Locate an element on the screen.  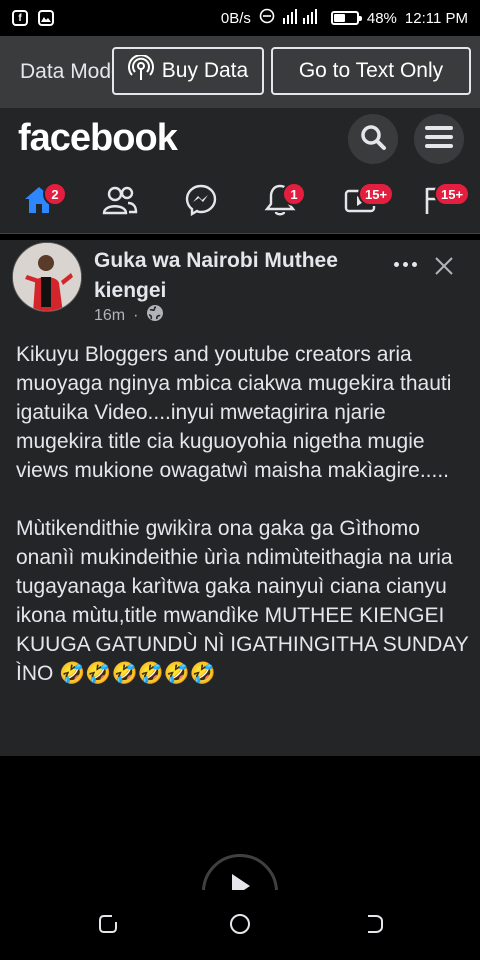
status-left: f is located at coordinates (33, 18).